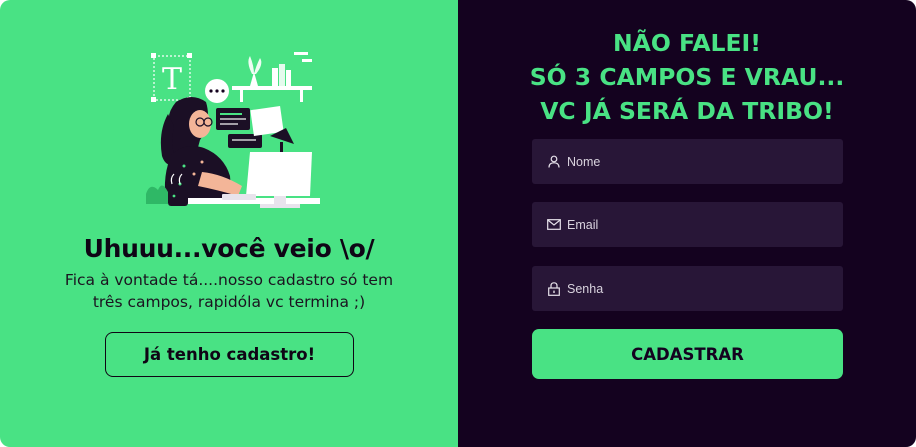 This screenshot has height=447, width=916. Describe the element at coordinates (687, 43) in the screenshot. I see `form-heading-line1: NÃO FALEI!` at that location.